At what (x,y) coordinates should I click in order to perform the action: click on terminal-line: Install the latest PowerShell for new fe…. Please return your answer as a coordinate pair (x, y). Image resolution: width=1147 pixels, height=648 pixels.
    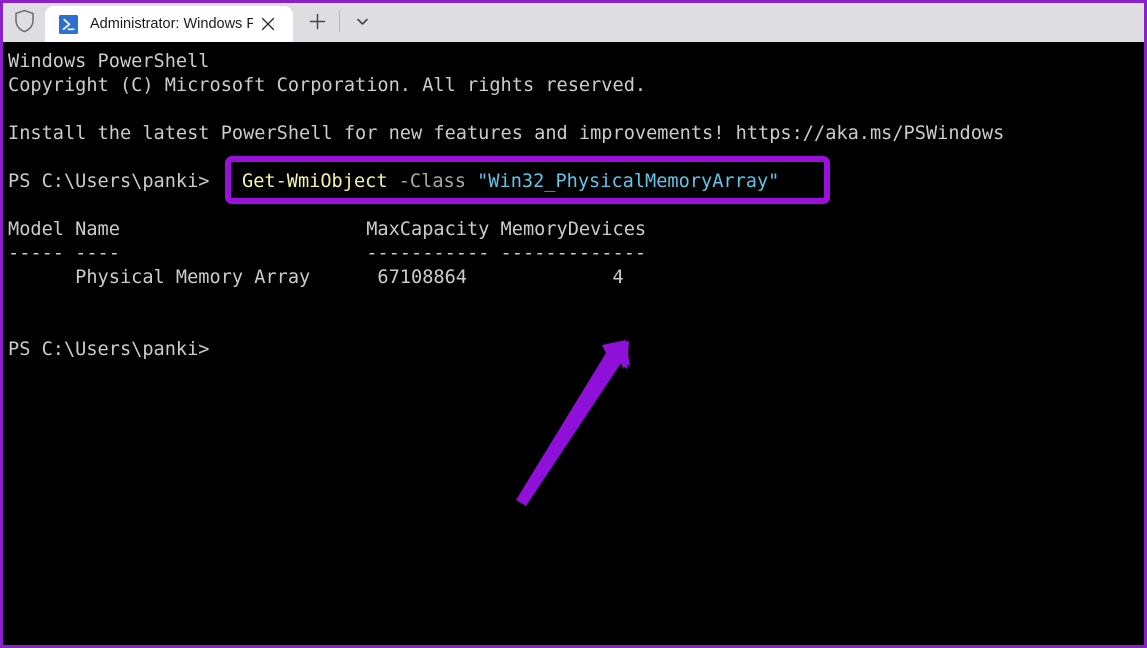
    Looking at the image, I should click on (506, 133).